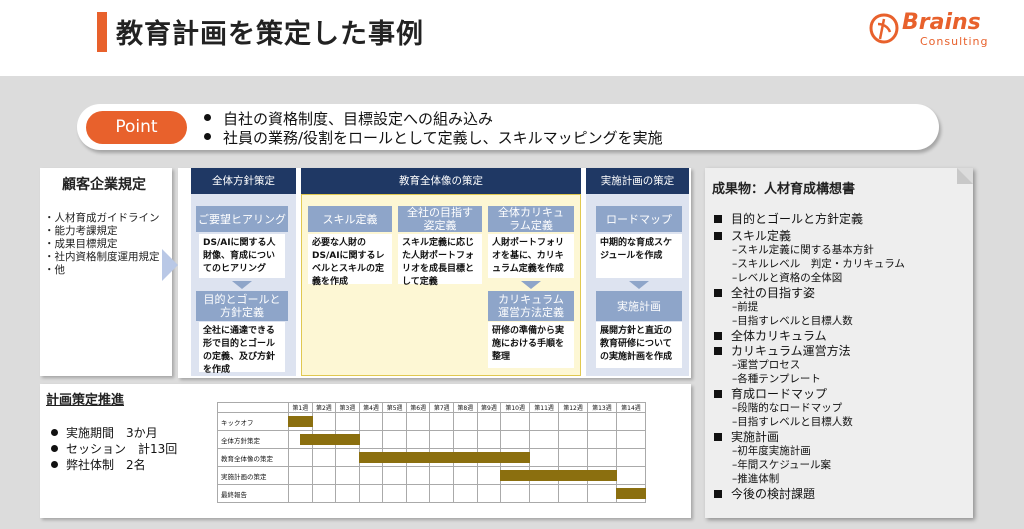 This screenshot has height=529, width=1024. I want to click on card-curriculum: 人財ポートフォリオを基に、カリキュラム定義を作成, so click(531, 256).